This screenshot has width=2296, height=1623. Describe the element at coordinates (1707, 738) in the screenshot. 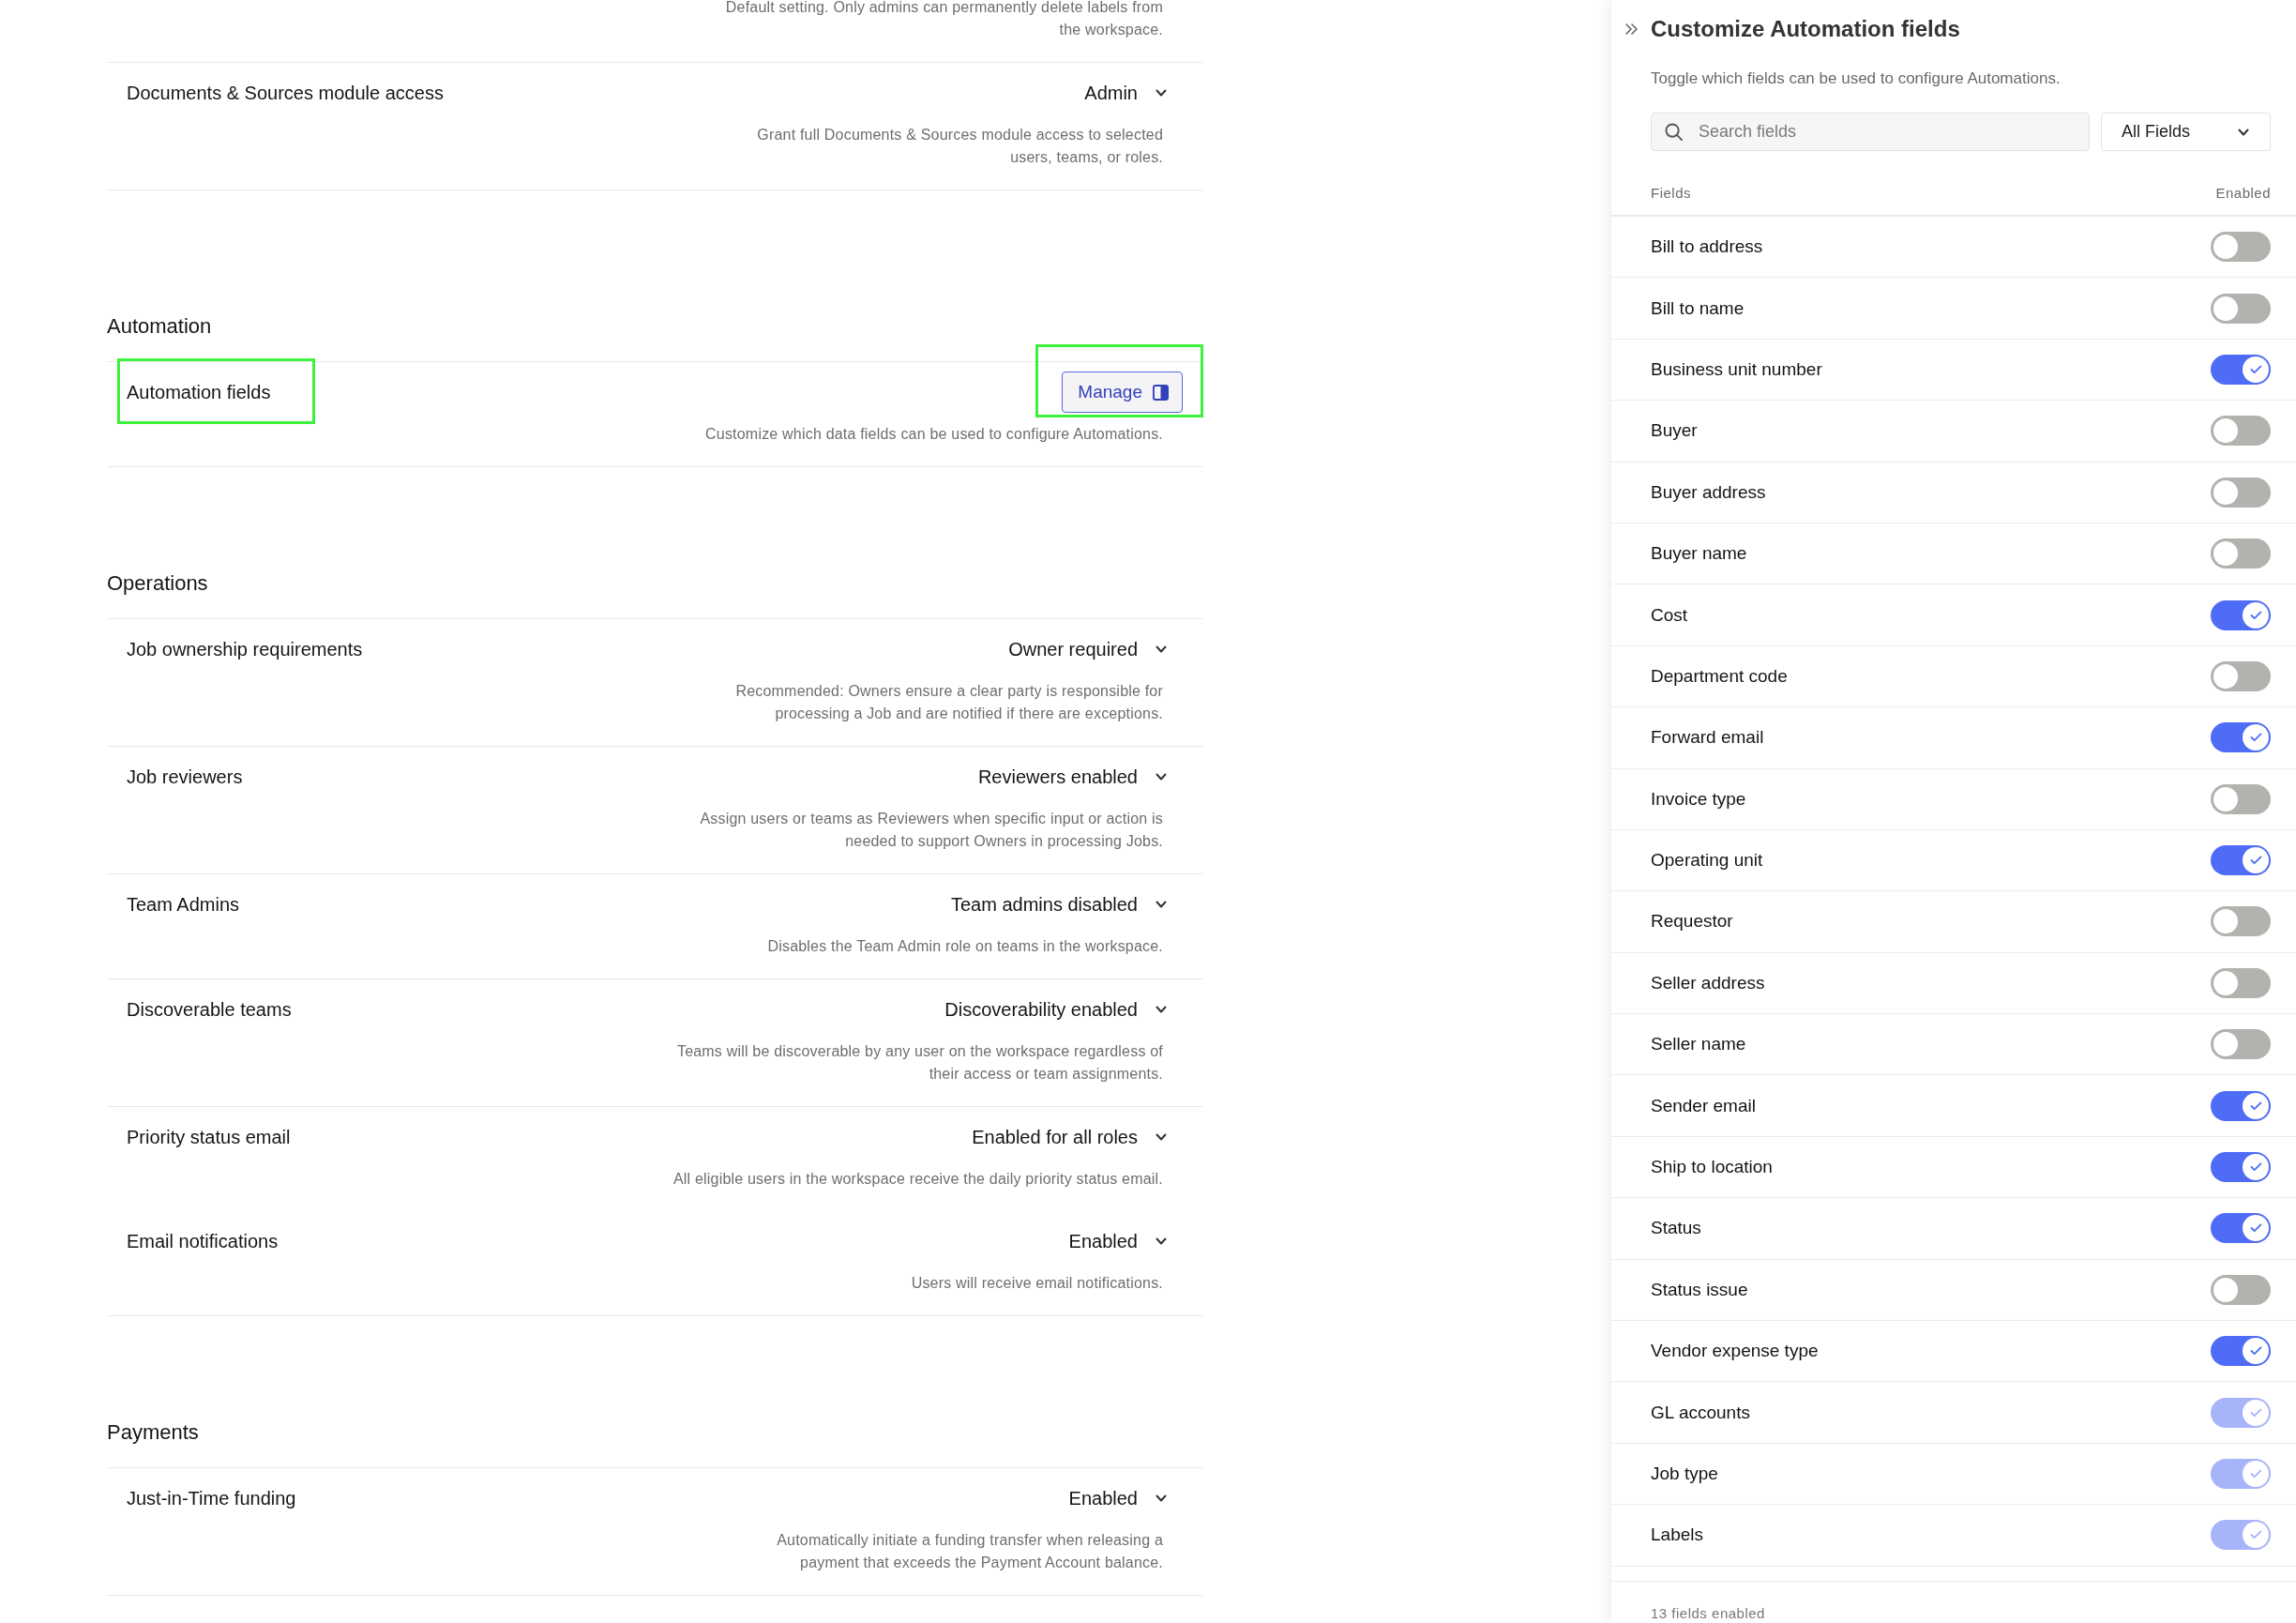

I see `field-label: Forward email` at that location.